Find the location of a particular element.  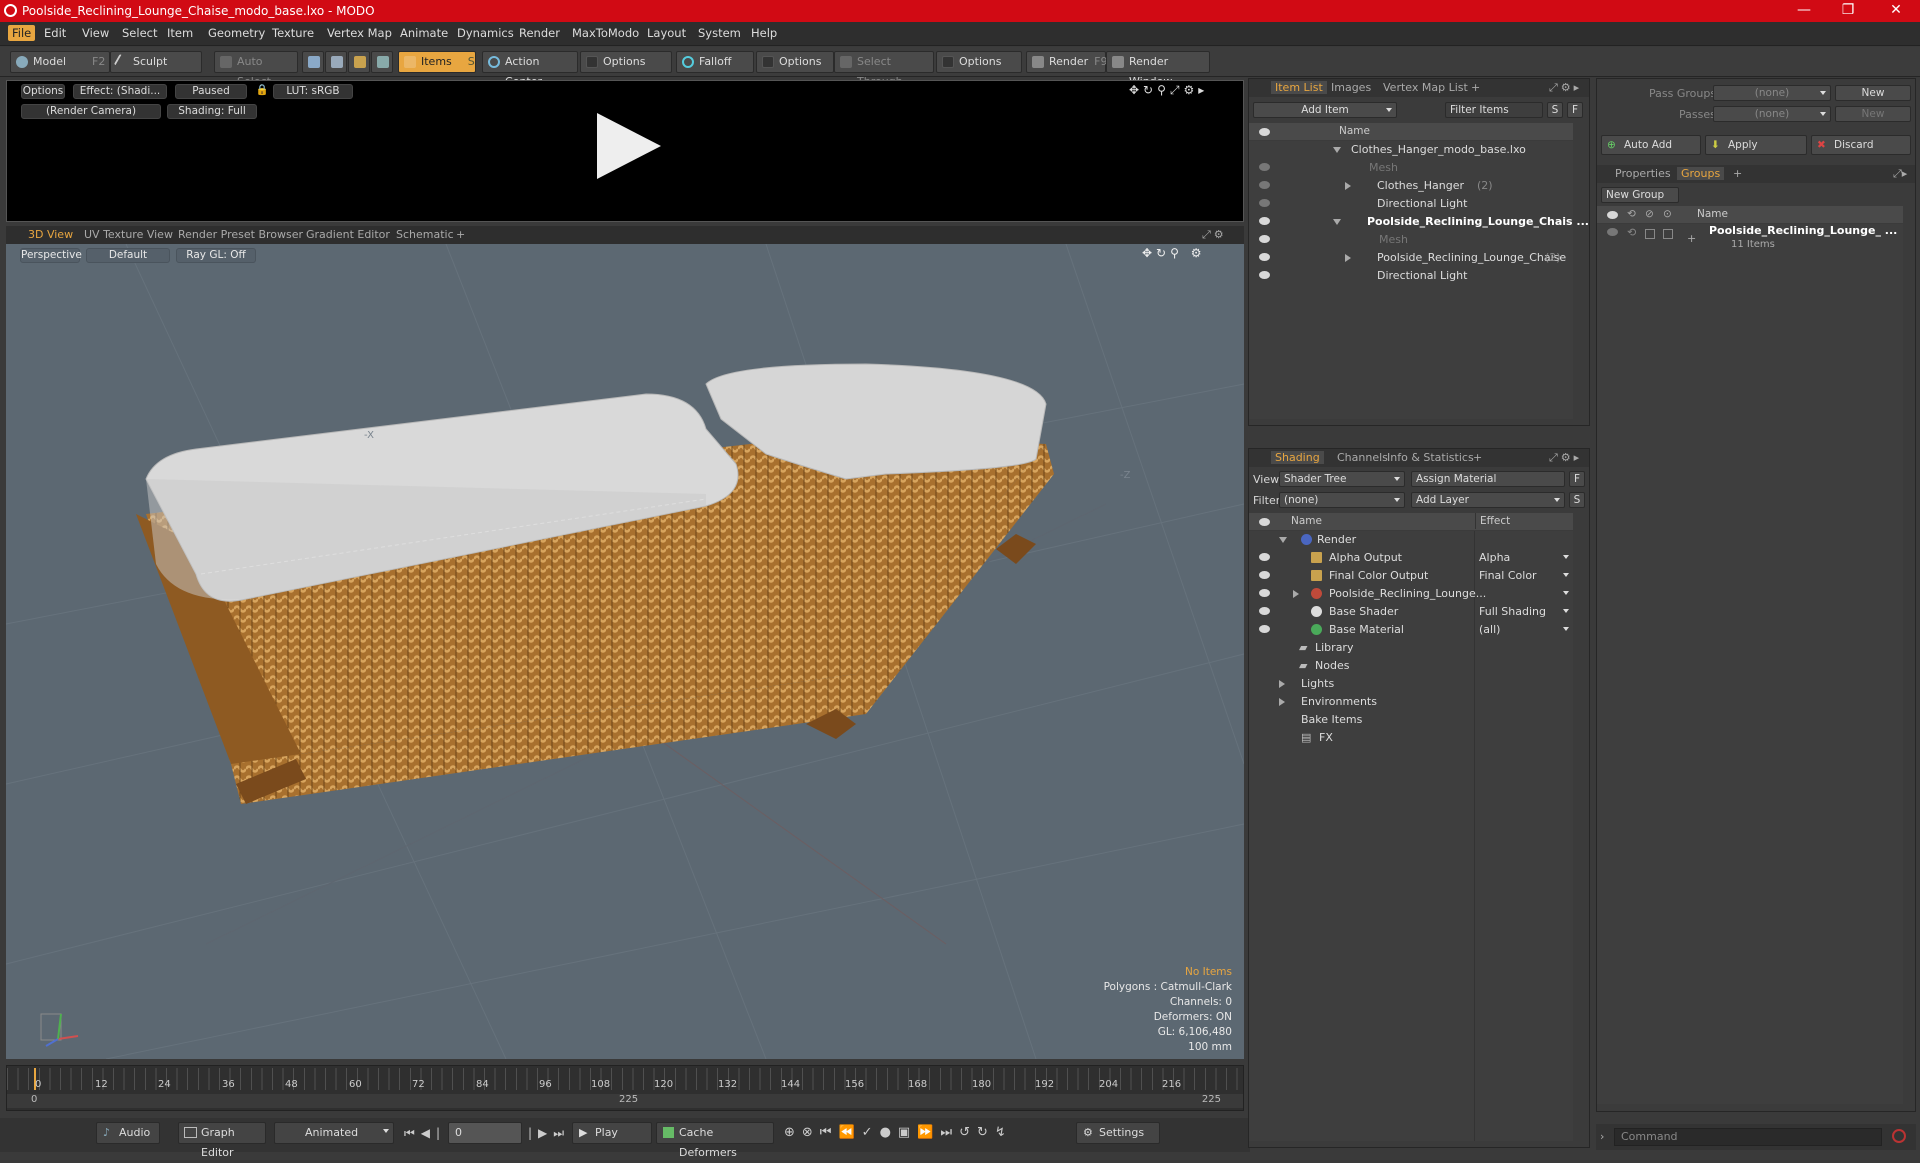

tab-images: Images is located at coordinates (1351, 87).